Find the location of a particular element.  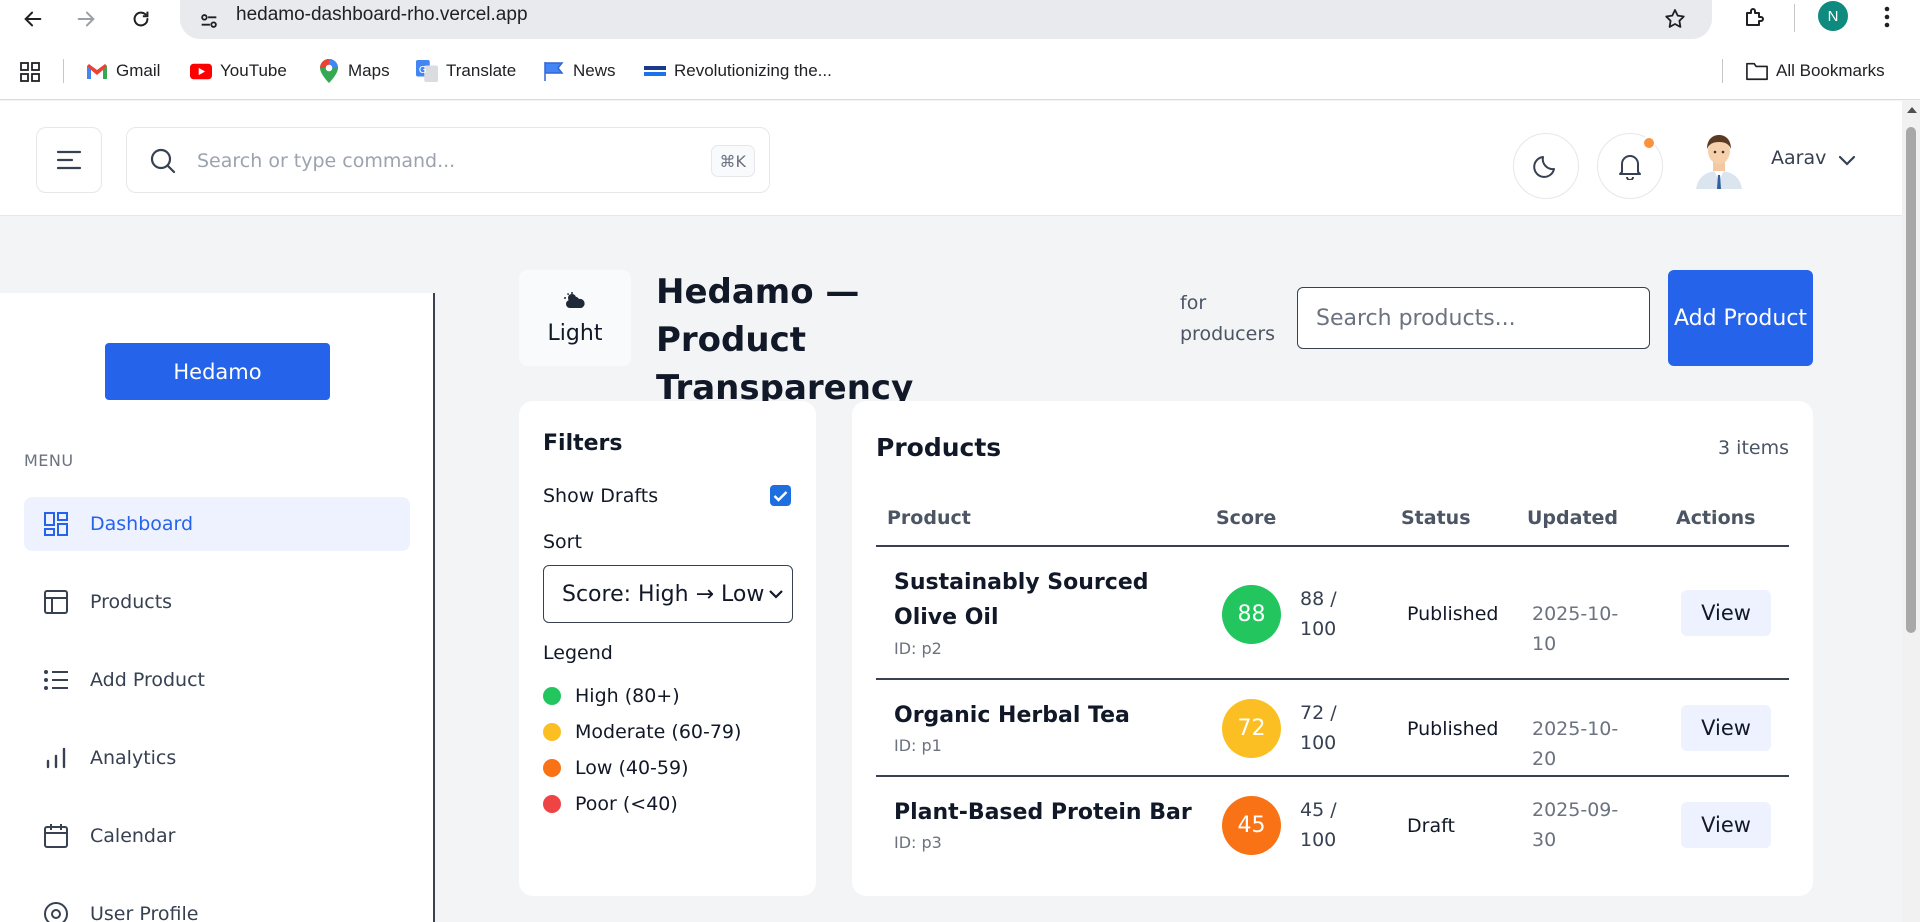

checkmark-icon is located at coordinates (780, 496).